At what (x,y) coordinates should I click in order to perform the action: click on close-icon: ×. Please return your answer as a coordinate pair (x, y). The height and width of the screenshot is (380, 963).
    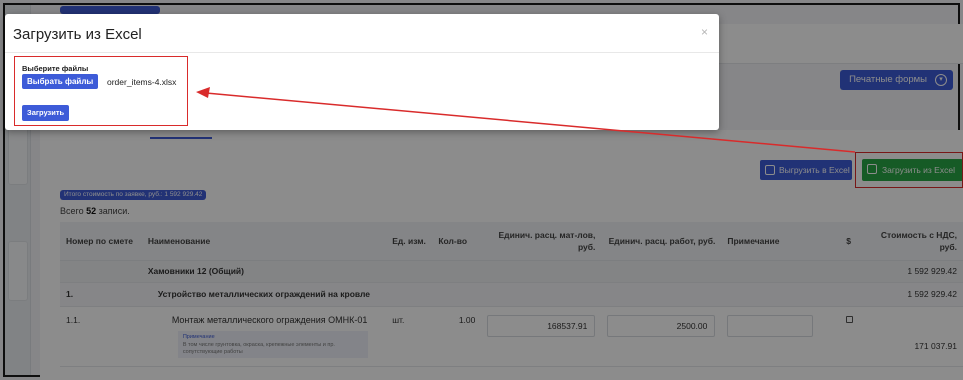
    Looking at the image, I should click on (704, 32).